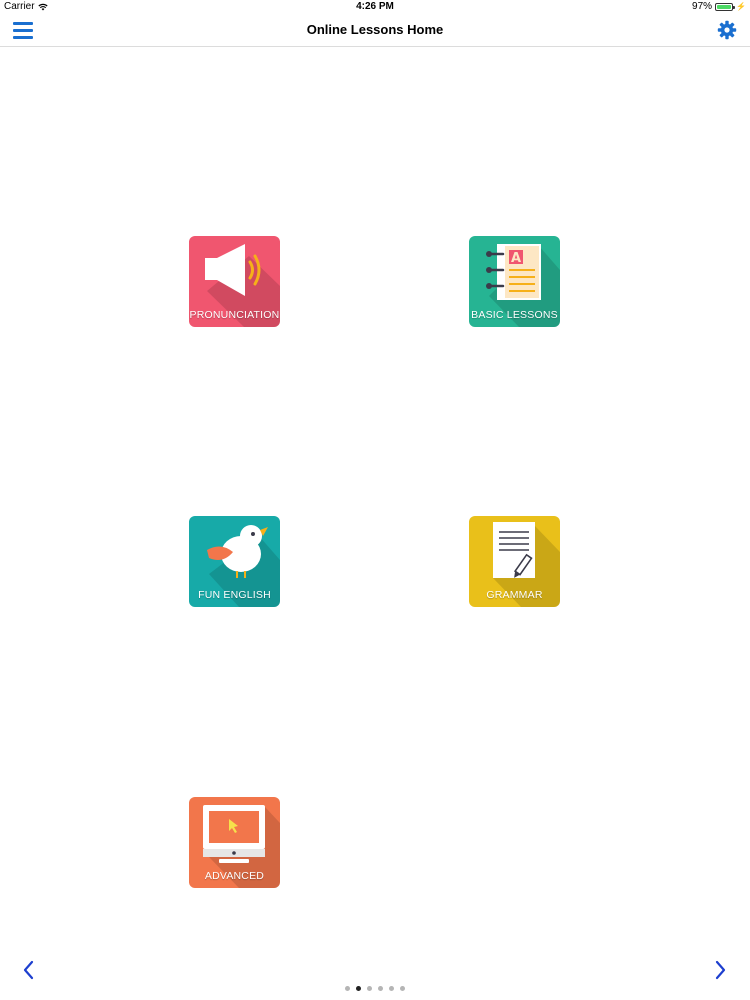 Image resolution: width=750 pixels, height=1000 pixels. What do you see at coordinates (234, 595) in the screenshot?
I see `tile-label: FUN ENGLISH` at bounding box center [234, 595].